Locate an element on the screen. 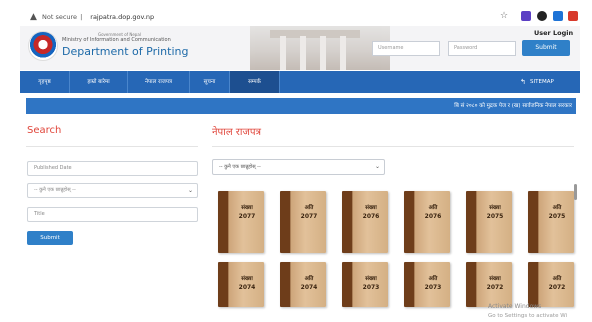 Image resolution: width=592 pixels, height=322 pixels. gazette-title: नेपाल राजपत्र is located at coordinates (237, 132).